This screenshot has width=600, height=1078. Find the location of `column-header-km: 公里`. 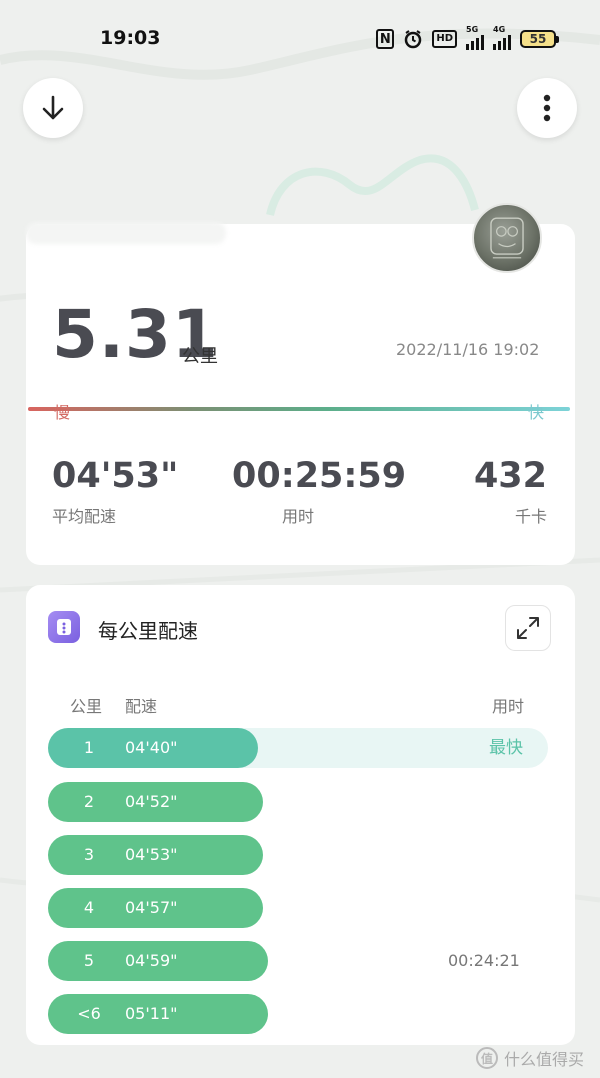

column-header-km: 公里 is located at coordinates (86, 706).